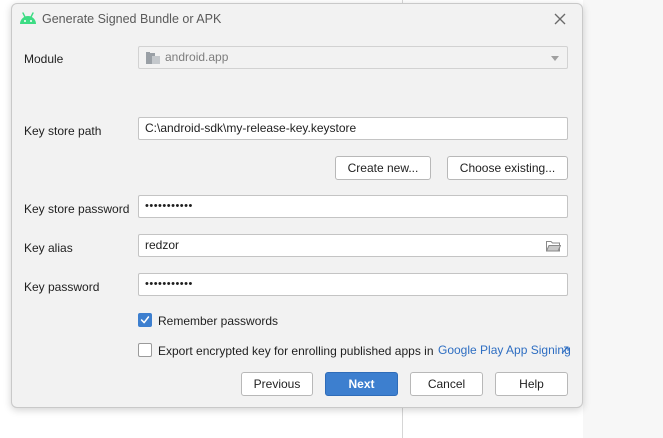 This screenshot has width=663, height=438. Describe the element at coordinates (218, 321) in the screenshot. I see `remember-passwords-label: Remember passwords` at that location.